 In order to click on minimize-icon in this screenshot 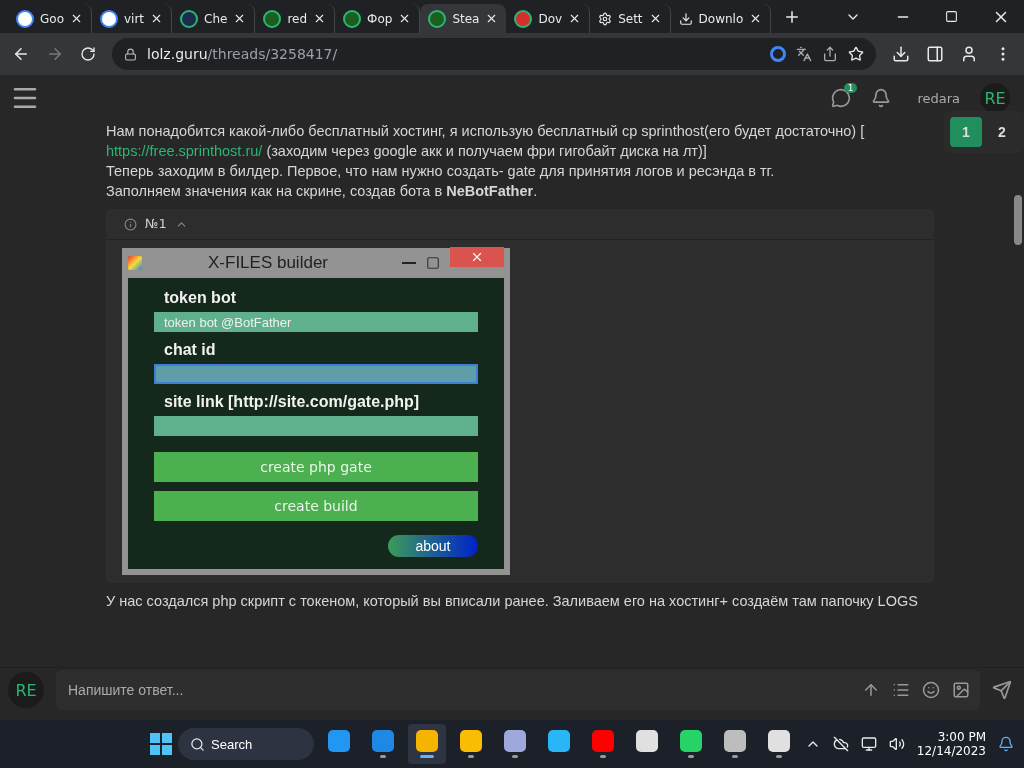, I will do `click(409, 263)`.